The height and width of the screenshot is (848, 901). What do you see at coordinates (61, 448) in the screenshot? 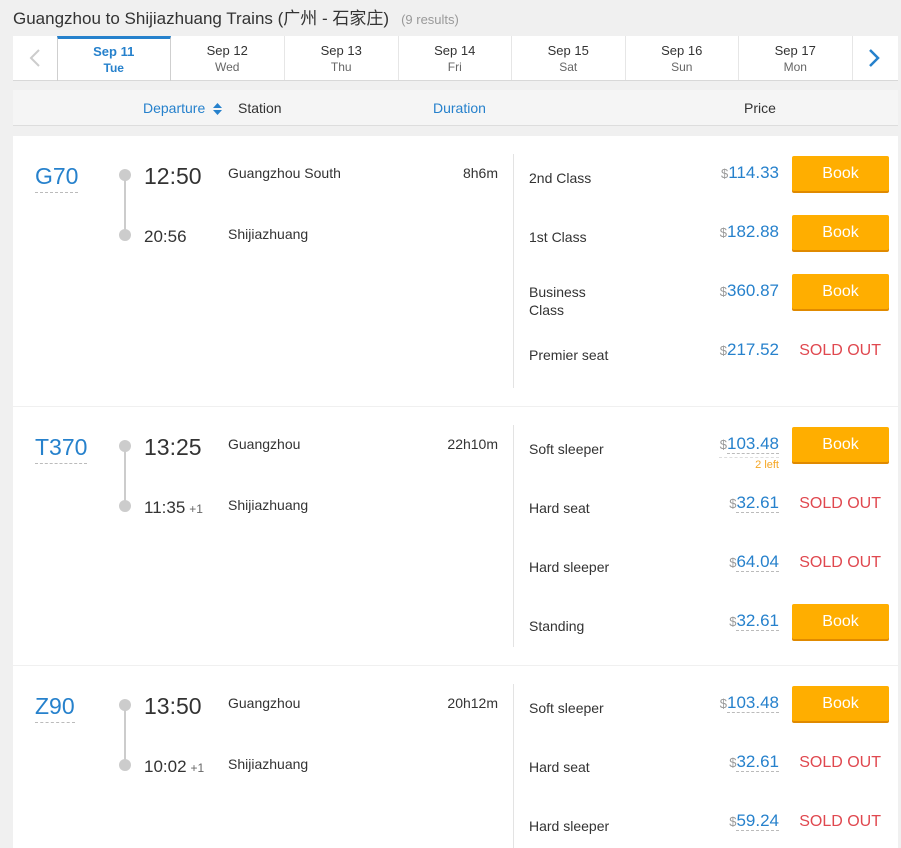
I see `train-number: T370` at bounding box center [61, 448].